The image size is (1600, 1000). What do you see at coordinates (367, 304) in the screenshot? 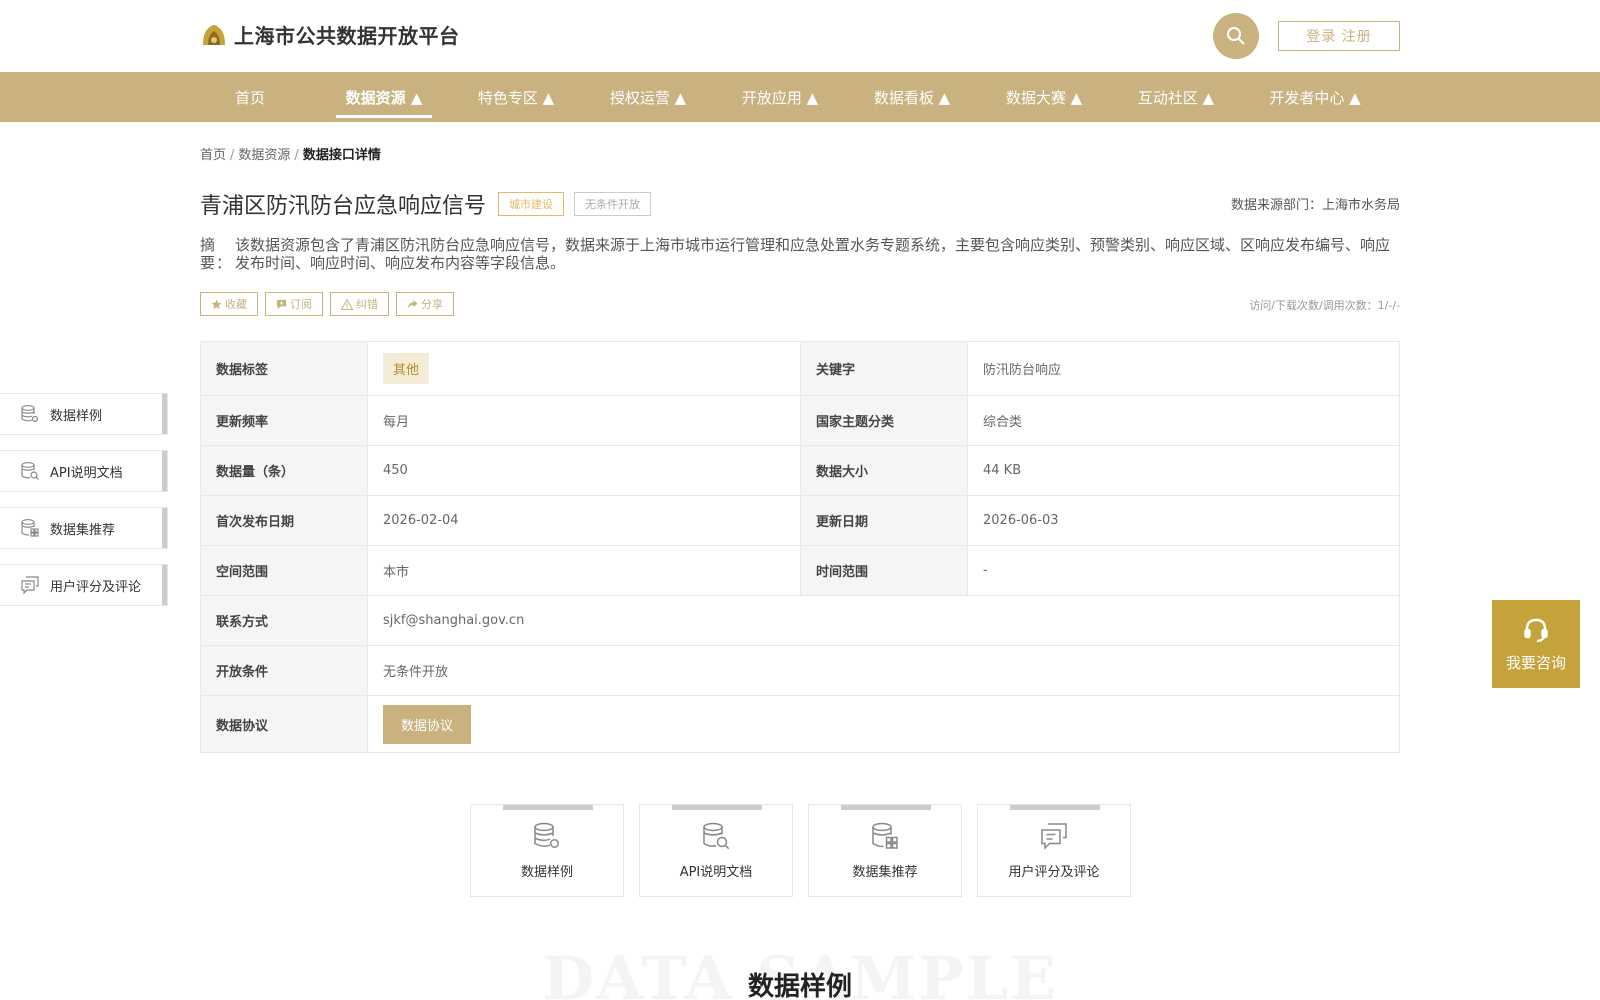
I see `correct-label: 纠错` at bounding box center [367, 304].